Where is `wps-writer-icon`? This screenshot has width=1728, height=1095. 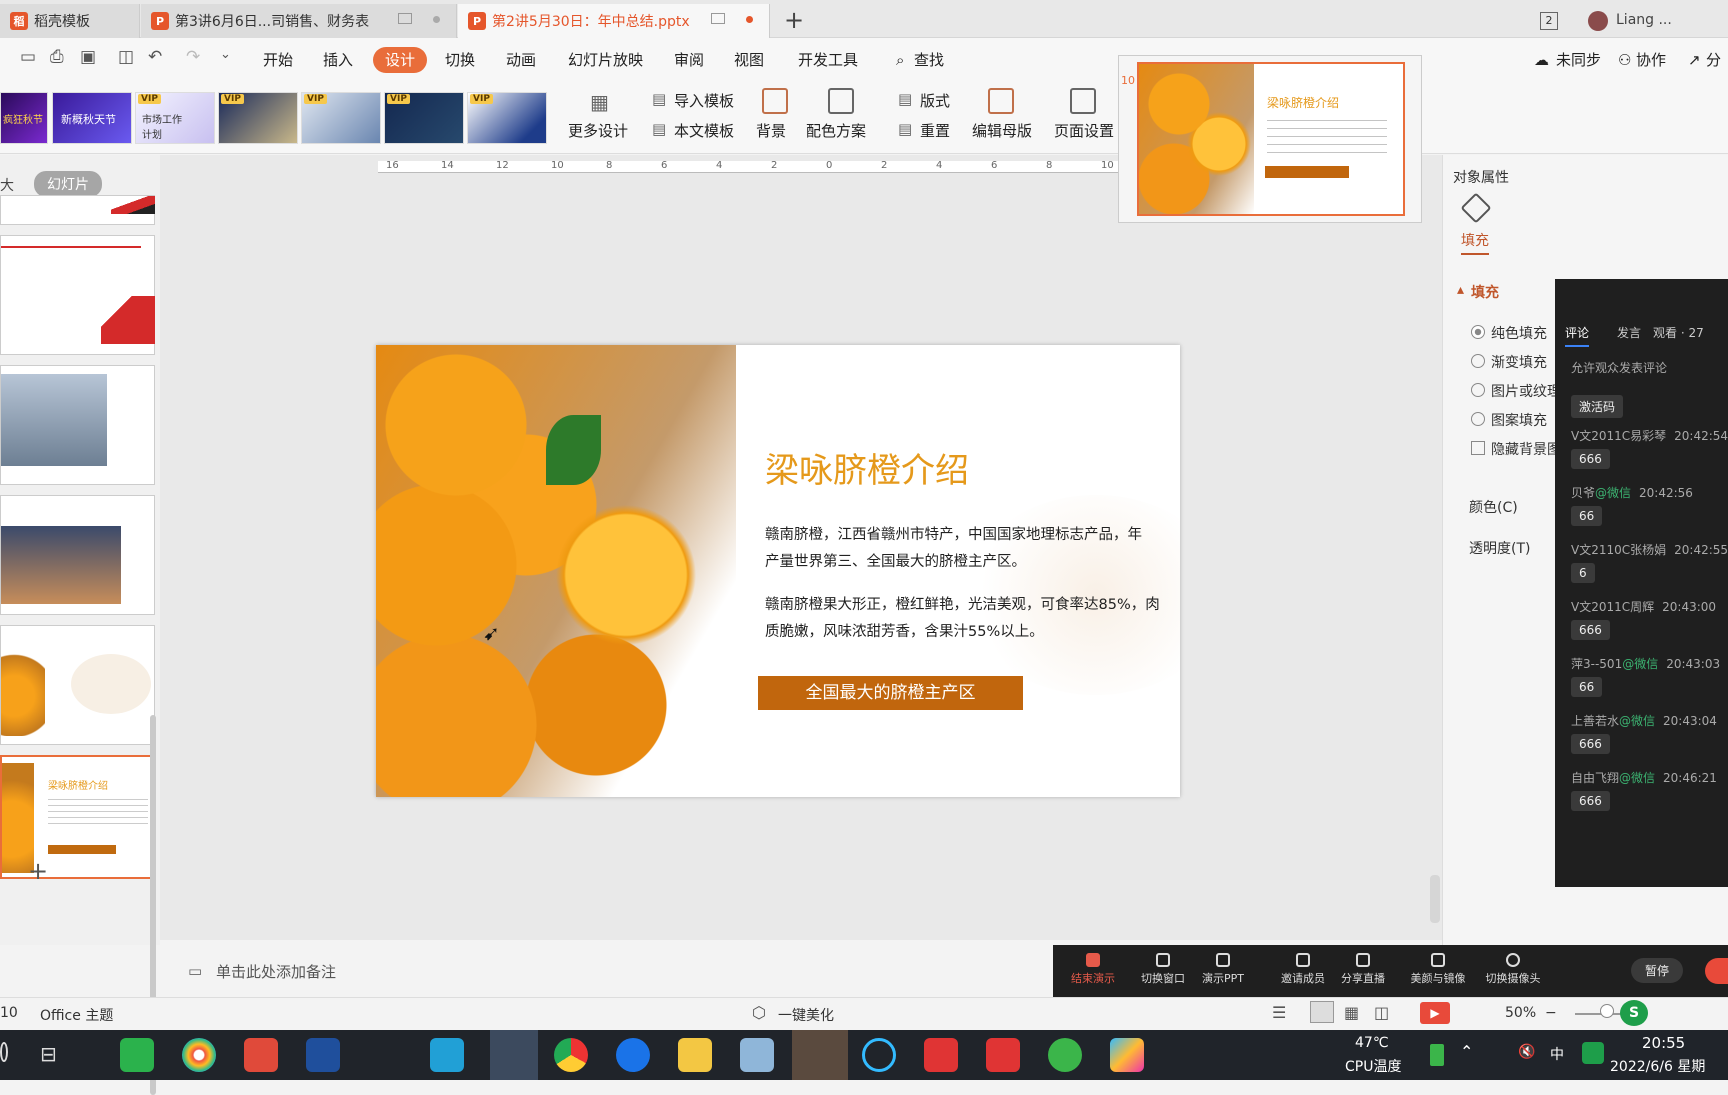
wps-writer-icon is located at coordinates (514, 1055).